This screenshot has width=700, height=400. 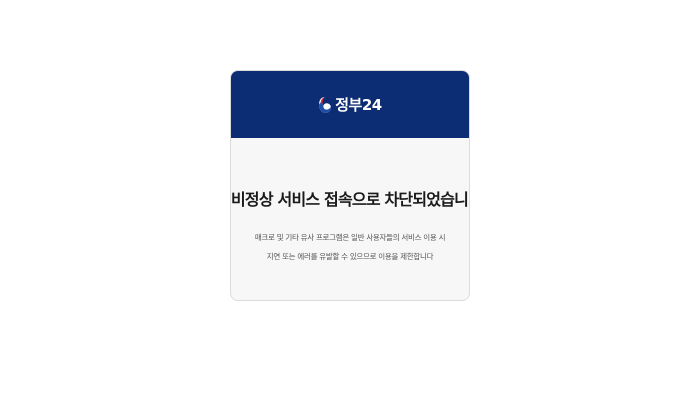 What do you see at coordinates (350, 237) in the screenshot?
I see `description-line-1: 매크로 및 기타 유사 프로그램은 일반 사용자들의 서비스 이용 시` at bounding box center [350, 237].